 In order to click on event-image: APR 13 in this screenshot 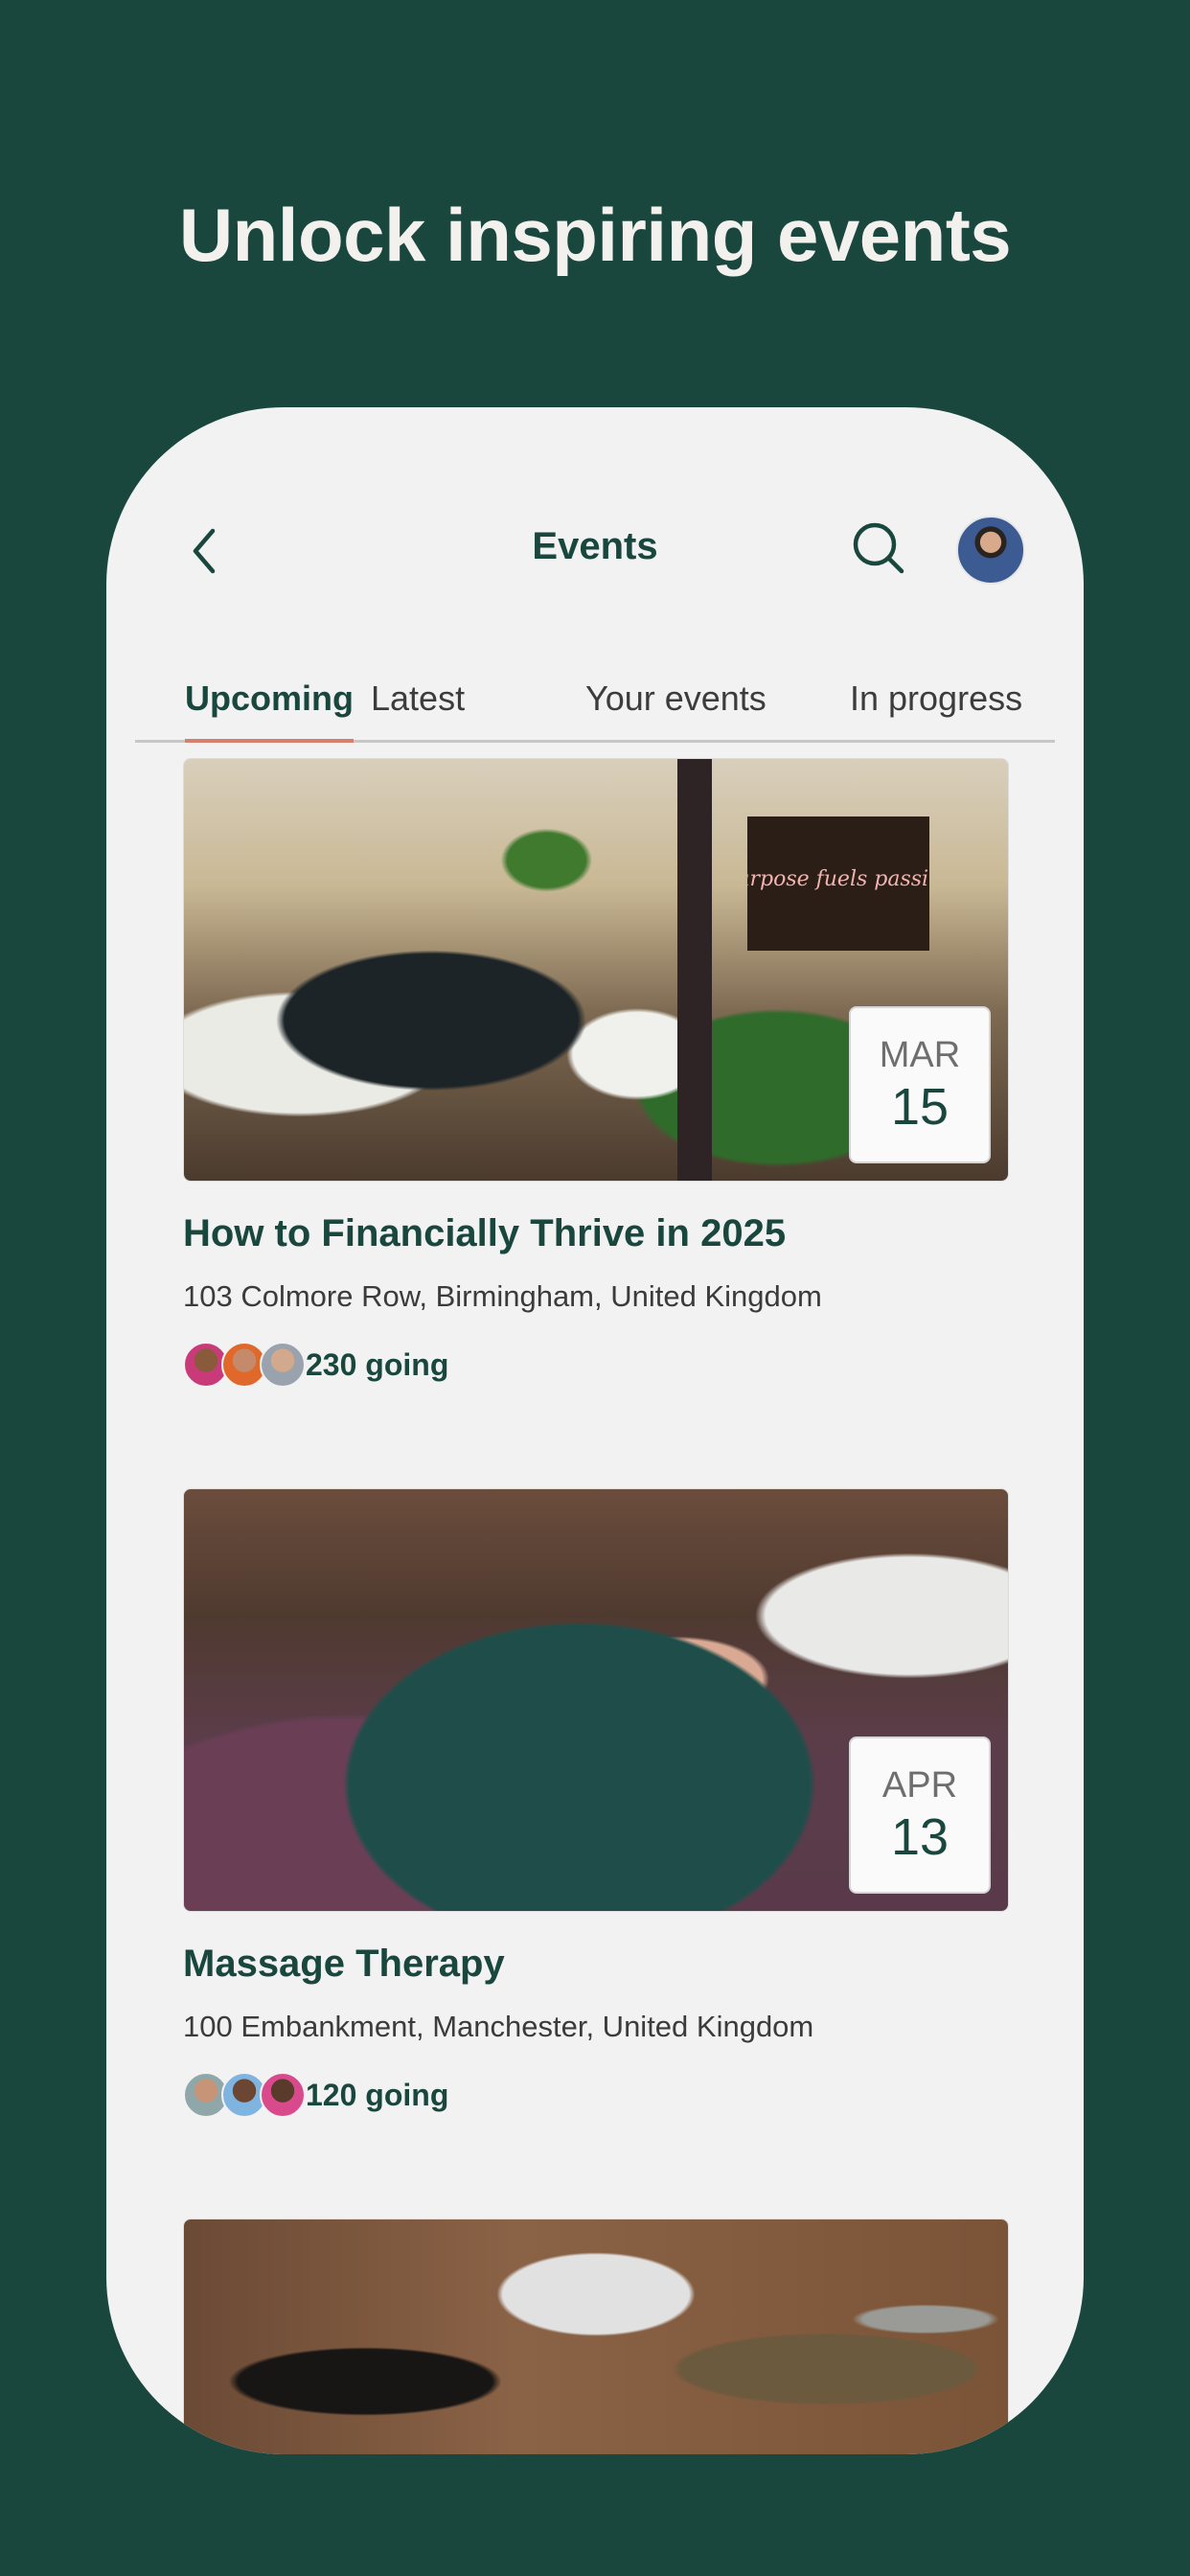, I will do `click(596, 1700)`.